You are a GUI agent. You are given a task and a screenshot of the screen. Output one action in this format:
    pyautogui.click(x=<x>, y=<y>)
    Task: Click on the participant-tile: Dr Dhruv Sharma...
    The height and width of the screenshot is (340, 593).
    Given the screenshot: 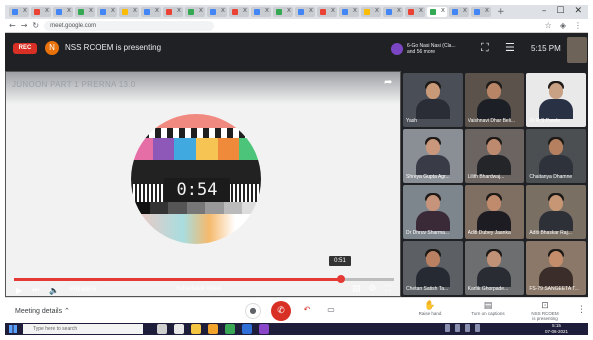 What is the action you would take?
    pyautogui.click(x=433, y=212)
    